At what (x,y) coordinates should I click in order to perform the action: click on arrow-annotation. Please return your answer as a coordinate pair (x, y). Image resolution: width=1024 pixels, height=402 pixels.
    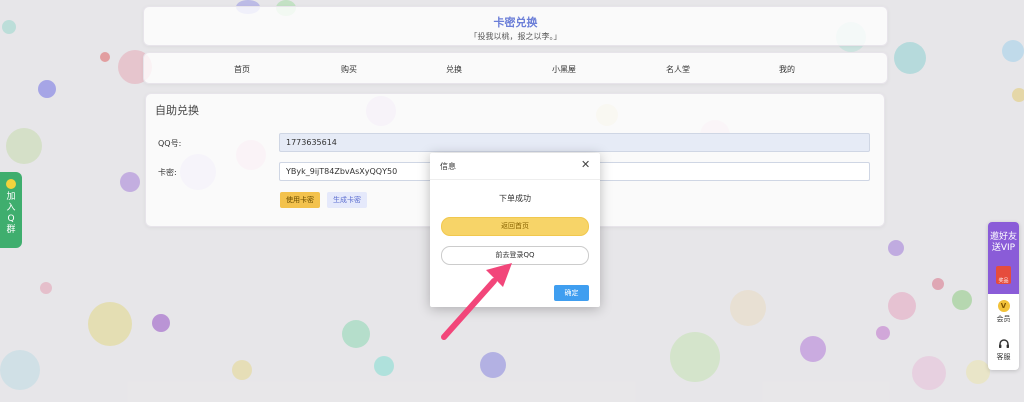
    Looking at the image, I should click on (476, 301).